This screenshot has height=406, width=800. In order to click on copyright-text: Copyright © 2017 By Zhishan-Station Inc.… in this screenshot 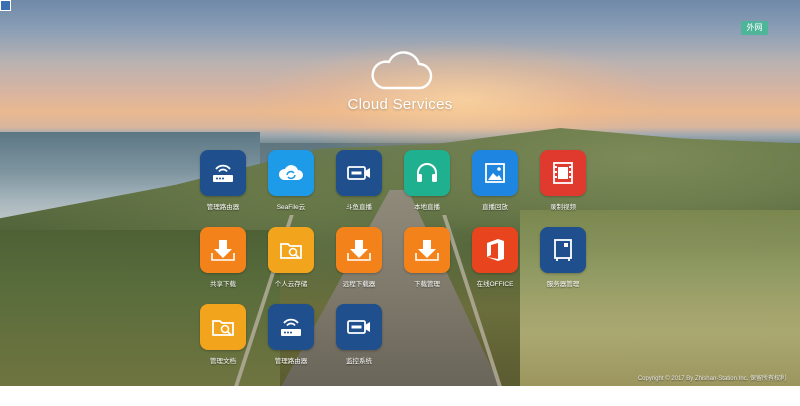, I will do `click(711, 379)`.